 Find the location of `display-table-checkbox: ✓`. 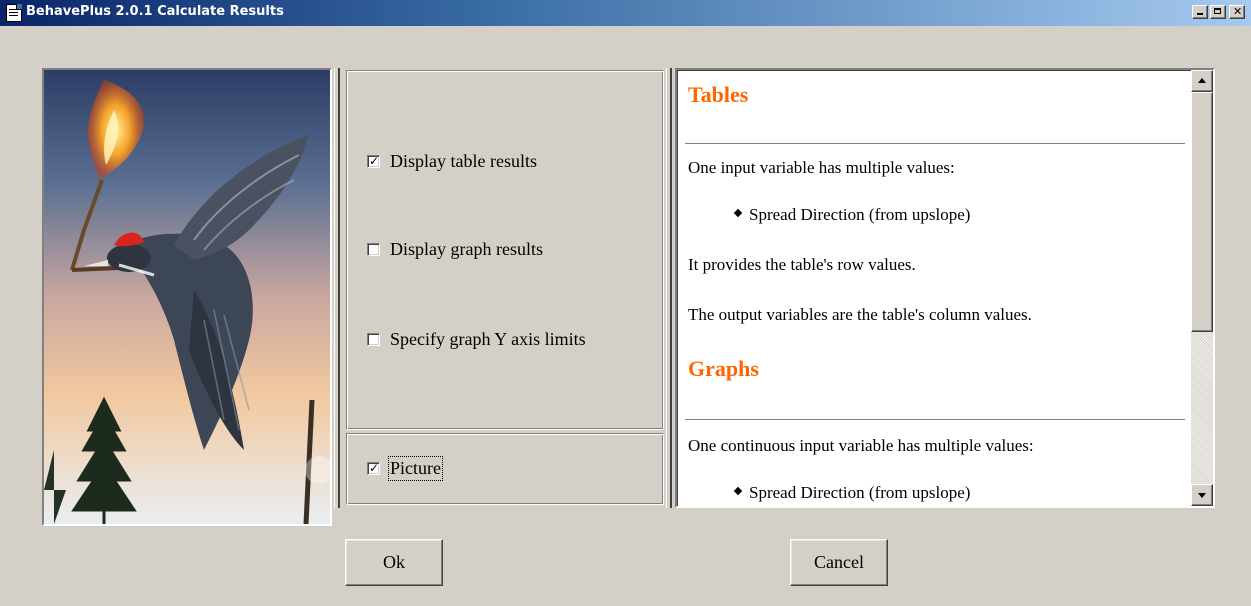

display-table-checkbox: ✓ is located at coordinates (373, 161).